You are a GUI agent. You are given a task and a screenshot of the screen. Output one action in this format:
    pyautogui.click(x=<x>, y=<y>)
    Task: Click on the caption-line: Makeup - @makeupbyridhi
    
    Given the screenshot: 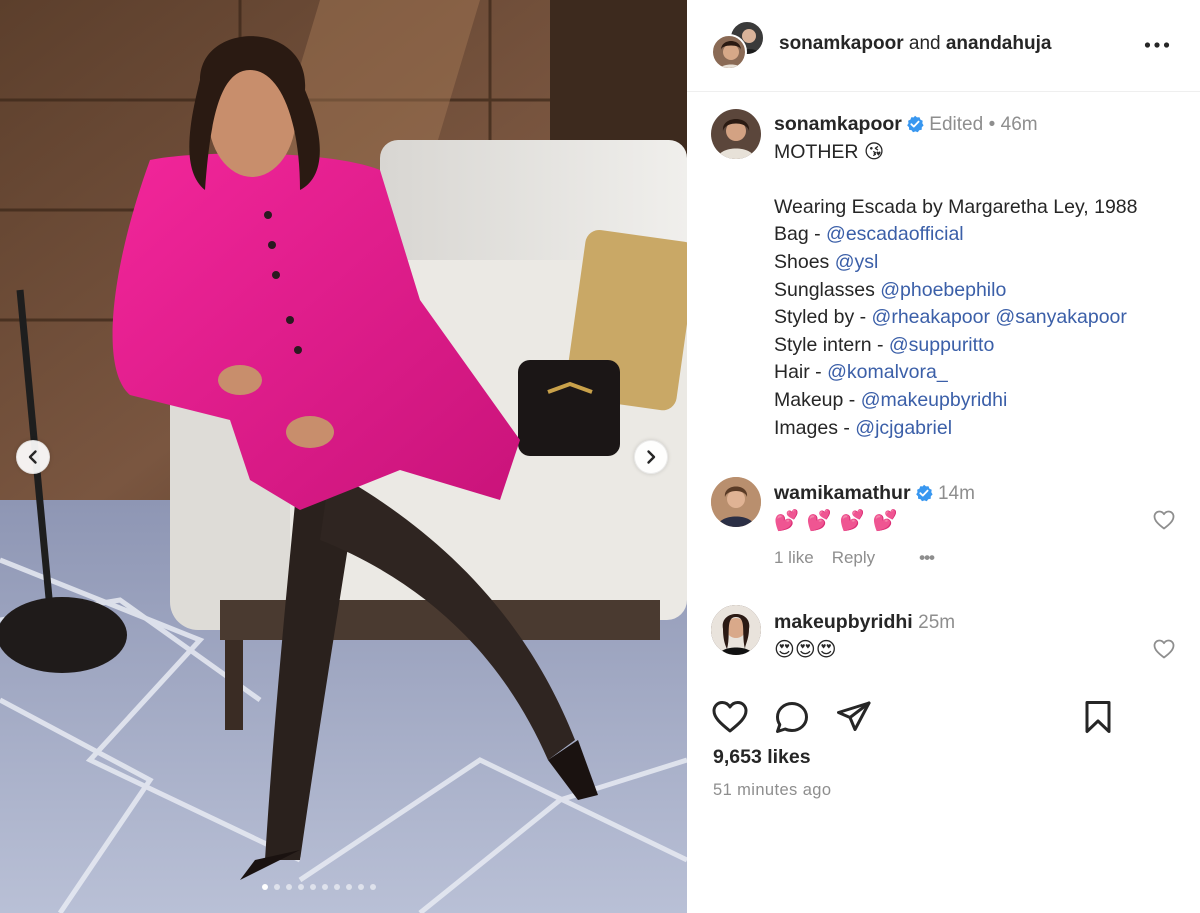 What is the action you would take?
    pyautogui.click(x=979, y=401)
    